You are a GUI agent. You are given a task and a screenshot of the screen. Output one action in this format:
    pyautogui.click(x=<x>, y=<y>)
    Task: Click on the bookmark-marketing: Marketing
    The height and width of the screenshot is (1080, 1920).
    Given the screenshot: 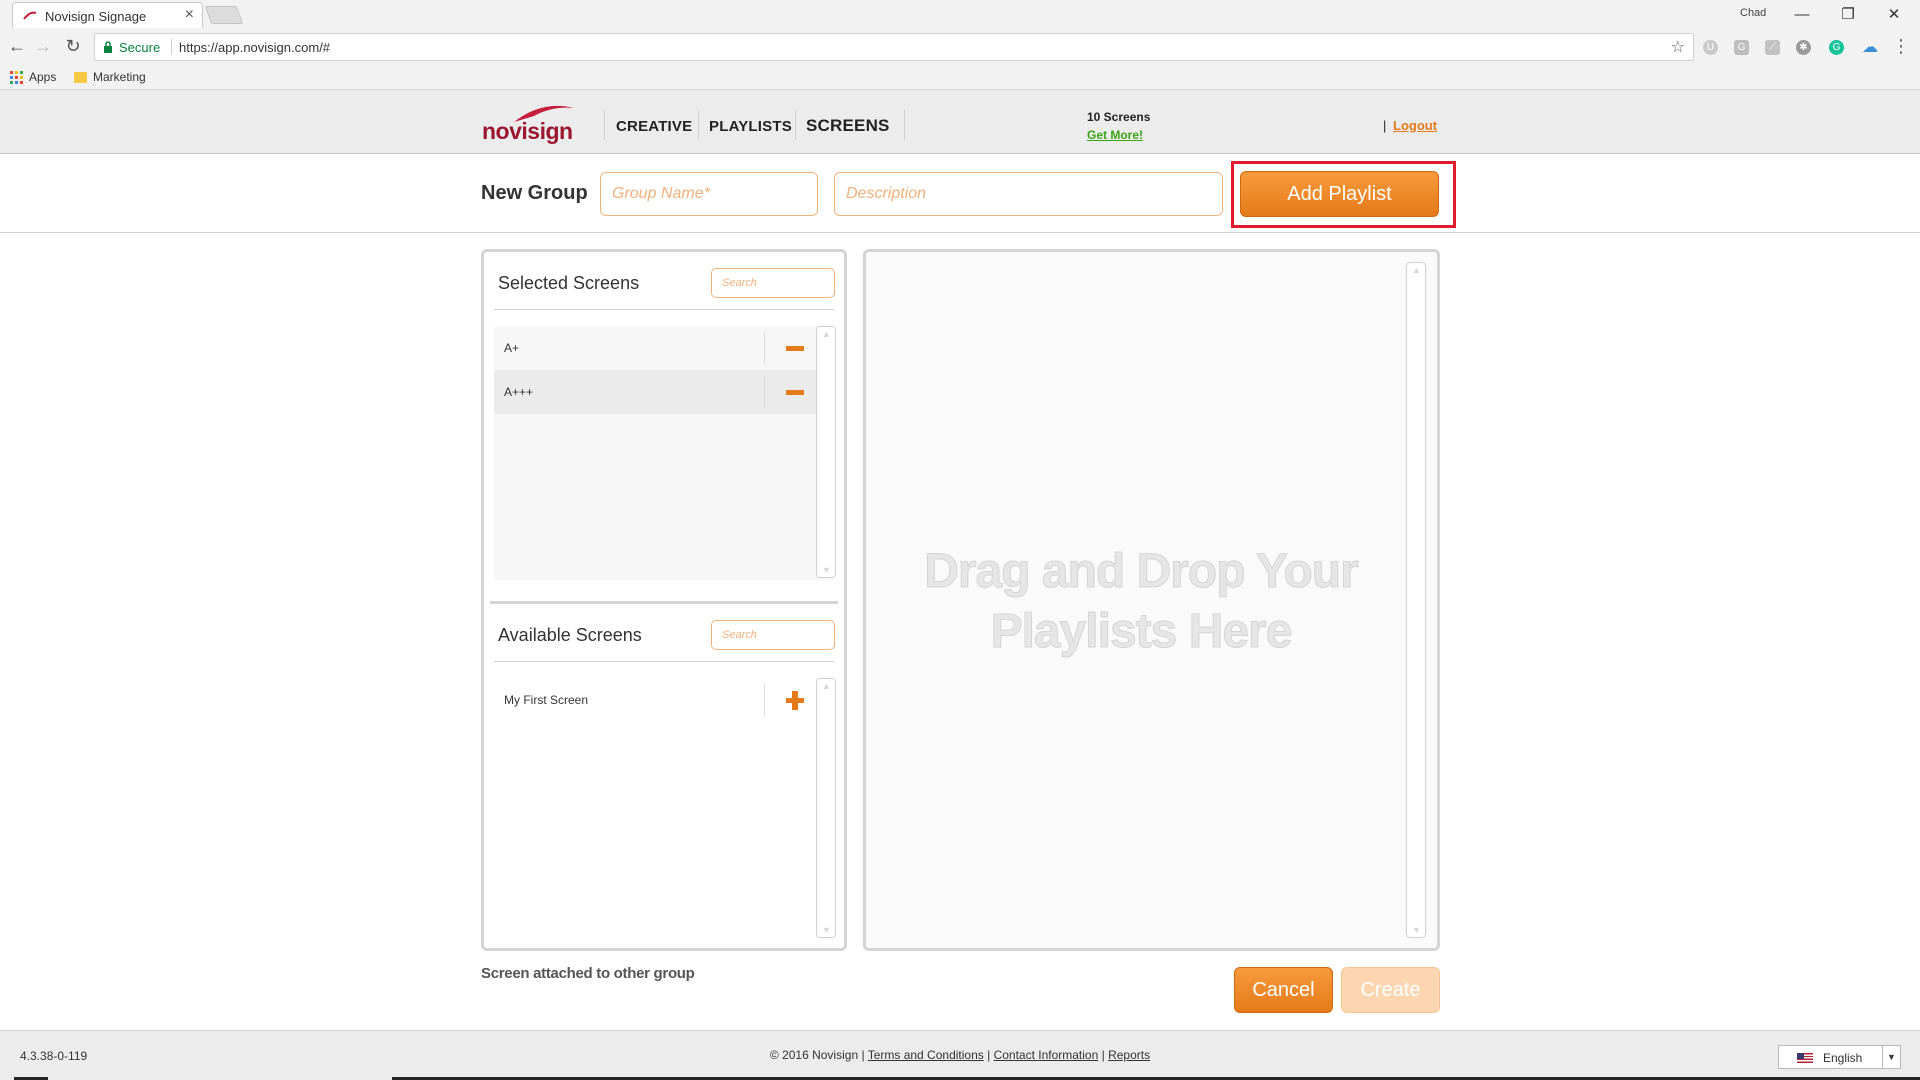 What is the action you would take?
    pyautogui.click(x=110, y=77)
    